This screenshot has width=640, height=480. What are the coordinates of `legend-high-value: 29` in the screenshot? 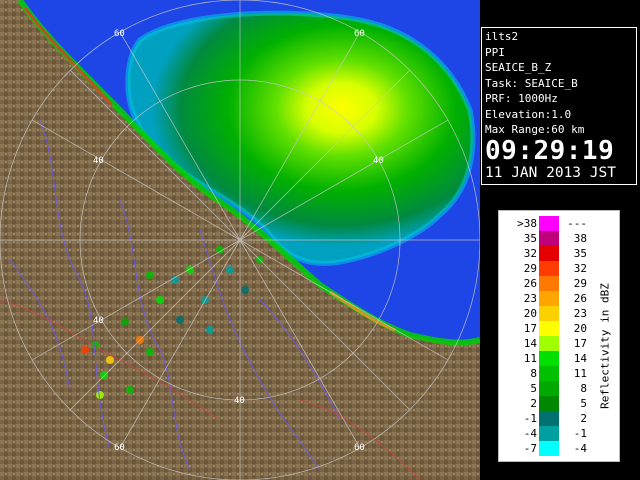 It's located at (580, 283).